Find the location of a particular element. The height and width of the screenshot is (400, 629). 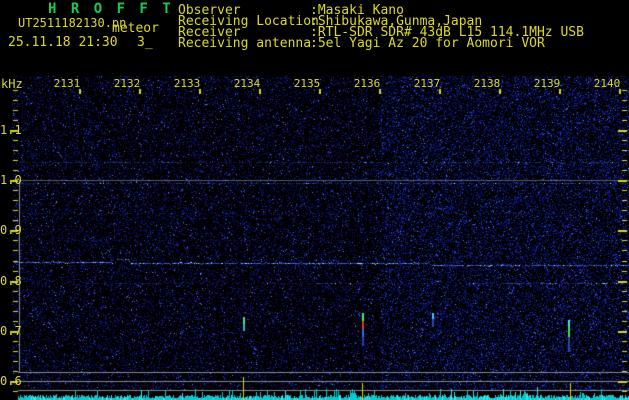

x-axis-label: 2135 is located at coordinates (307, 83).